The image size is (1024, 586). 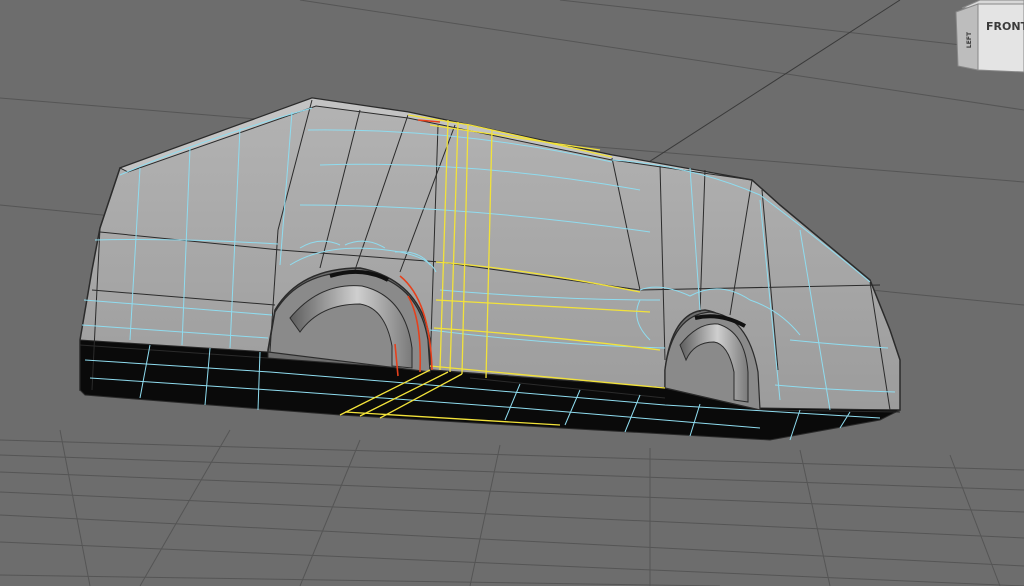 I want to click on view-cube-left-label: LEFT, so click(x=969, y=39).